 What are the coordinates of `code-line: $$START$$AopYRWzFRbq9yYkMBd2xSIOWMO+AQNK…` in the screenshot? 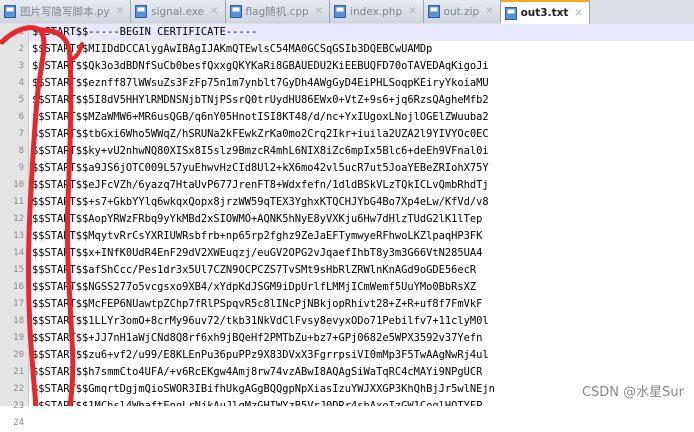 It's located at (361, 219).